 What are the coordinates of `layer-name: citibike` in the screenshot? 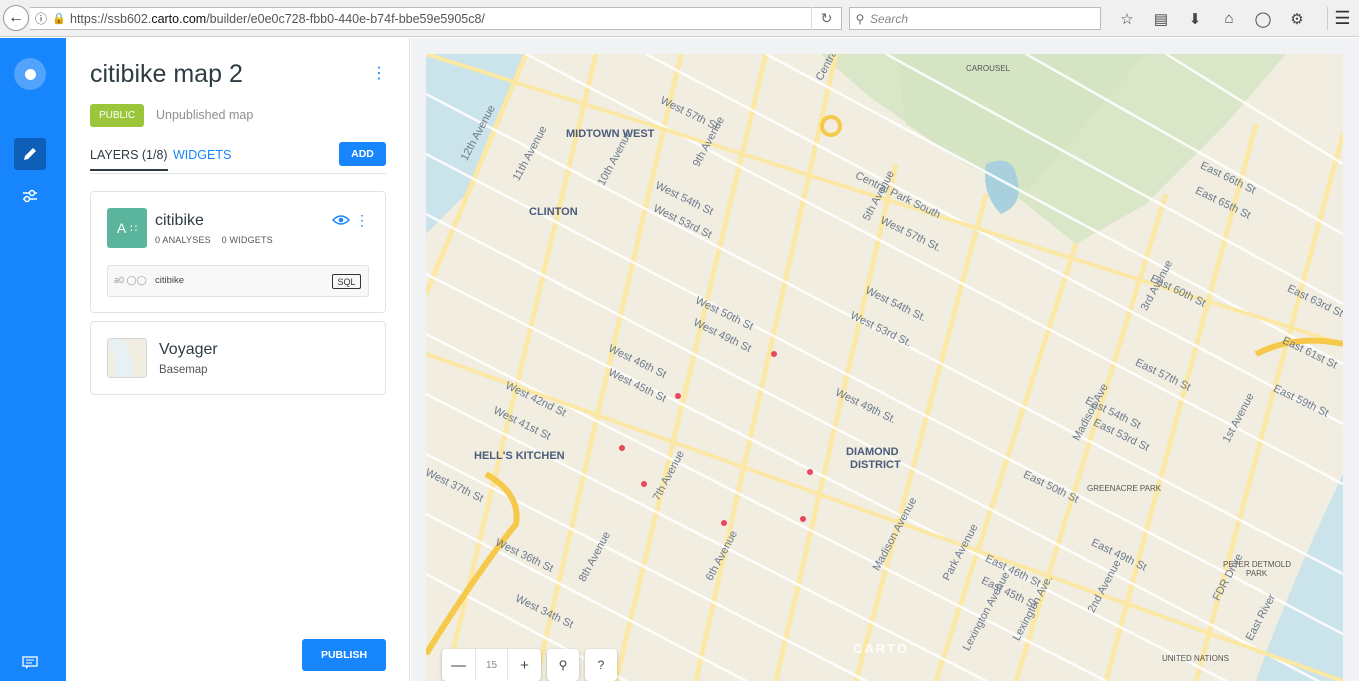 It's located at (179, 221).